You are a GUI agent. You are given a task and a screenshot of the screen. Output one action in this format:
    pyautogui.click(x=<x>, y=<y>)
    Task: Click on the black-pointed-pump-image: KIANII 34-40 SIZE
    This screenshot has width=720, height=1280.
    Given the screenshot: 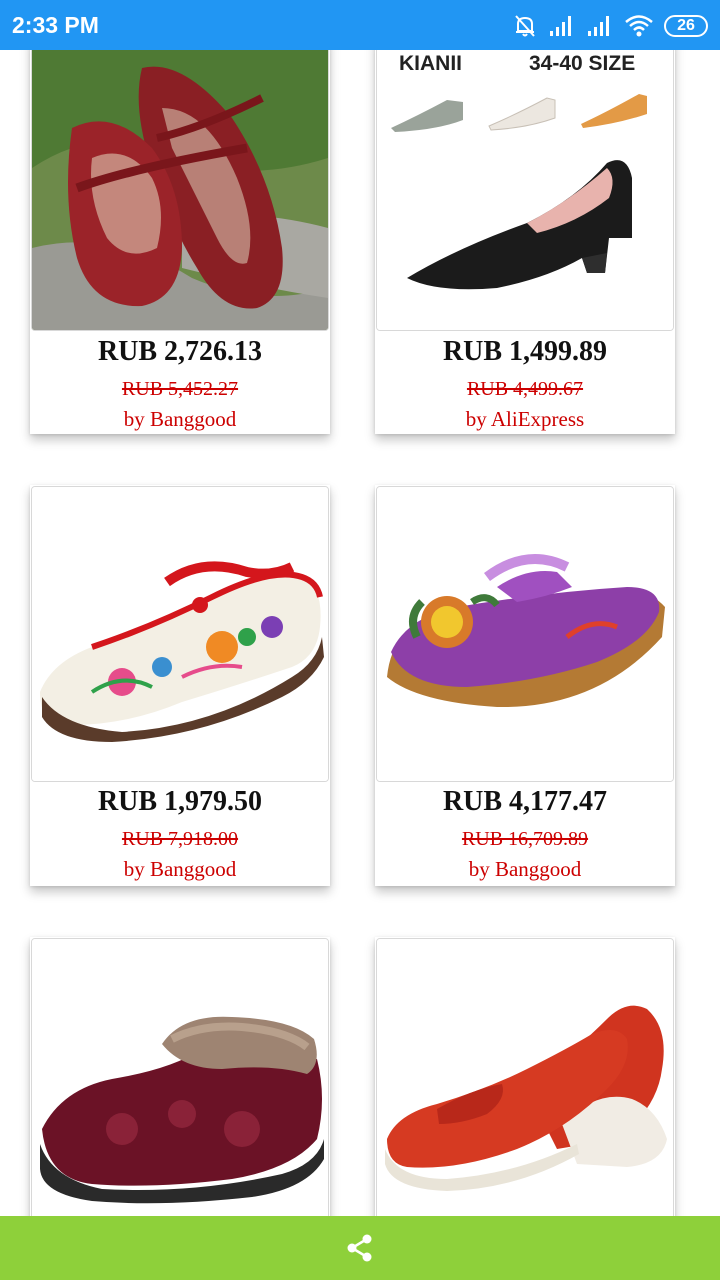 What is the action you would take?
    pyautogui.click(x=525, y=184)
    